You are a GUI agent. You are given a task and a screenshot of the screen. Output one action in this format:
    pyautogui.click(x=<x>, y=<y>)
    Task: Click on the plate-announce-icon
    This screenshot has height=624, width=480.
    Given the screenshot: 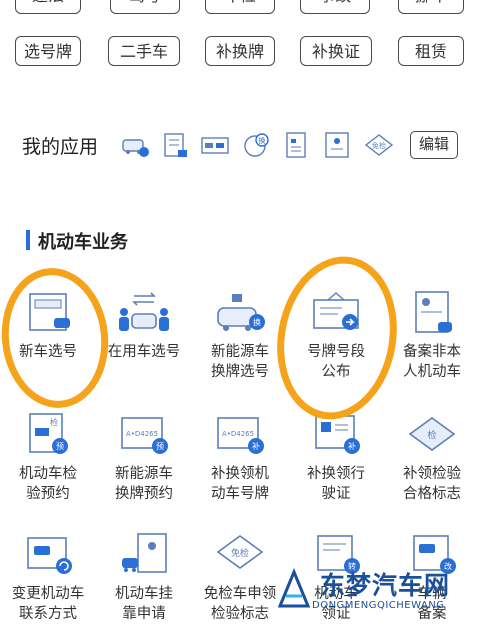 What is the action you would take?
    pyautogui.click(x=336, y=311)
    